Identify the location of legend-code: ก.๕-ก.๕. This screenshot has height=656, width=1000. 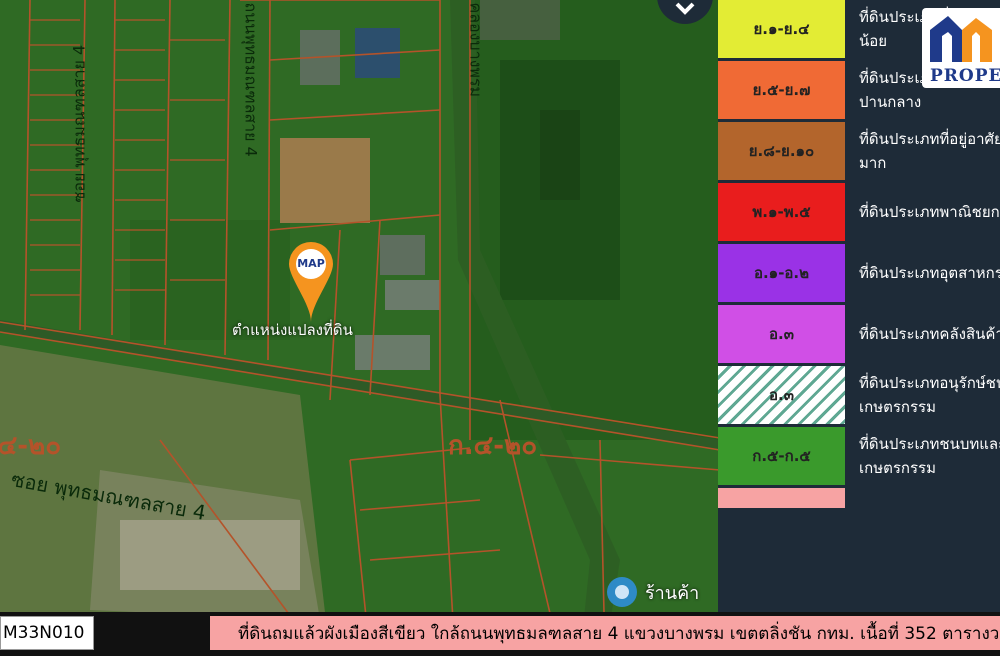
(781, 456).